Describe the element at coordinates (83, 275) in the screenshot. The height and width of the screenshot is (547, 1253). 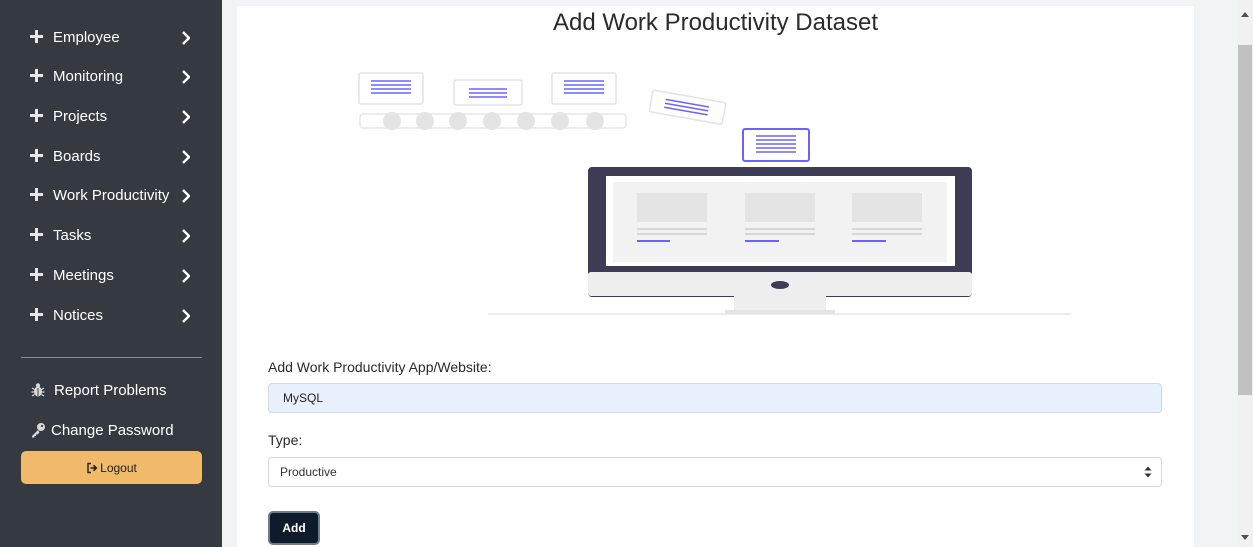
I see `sidebar-item-label: Meetings` at that location.